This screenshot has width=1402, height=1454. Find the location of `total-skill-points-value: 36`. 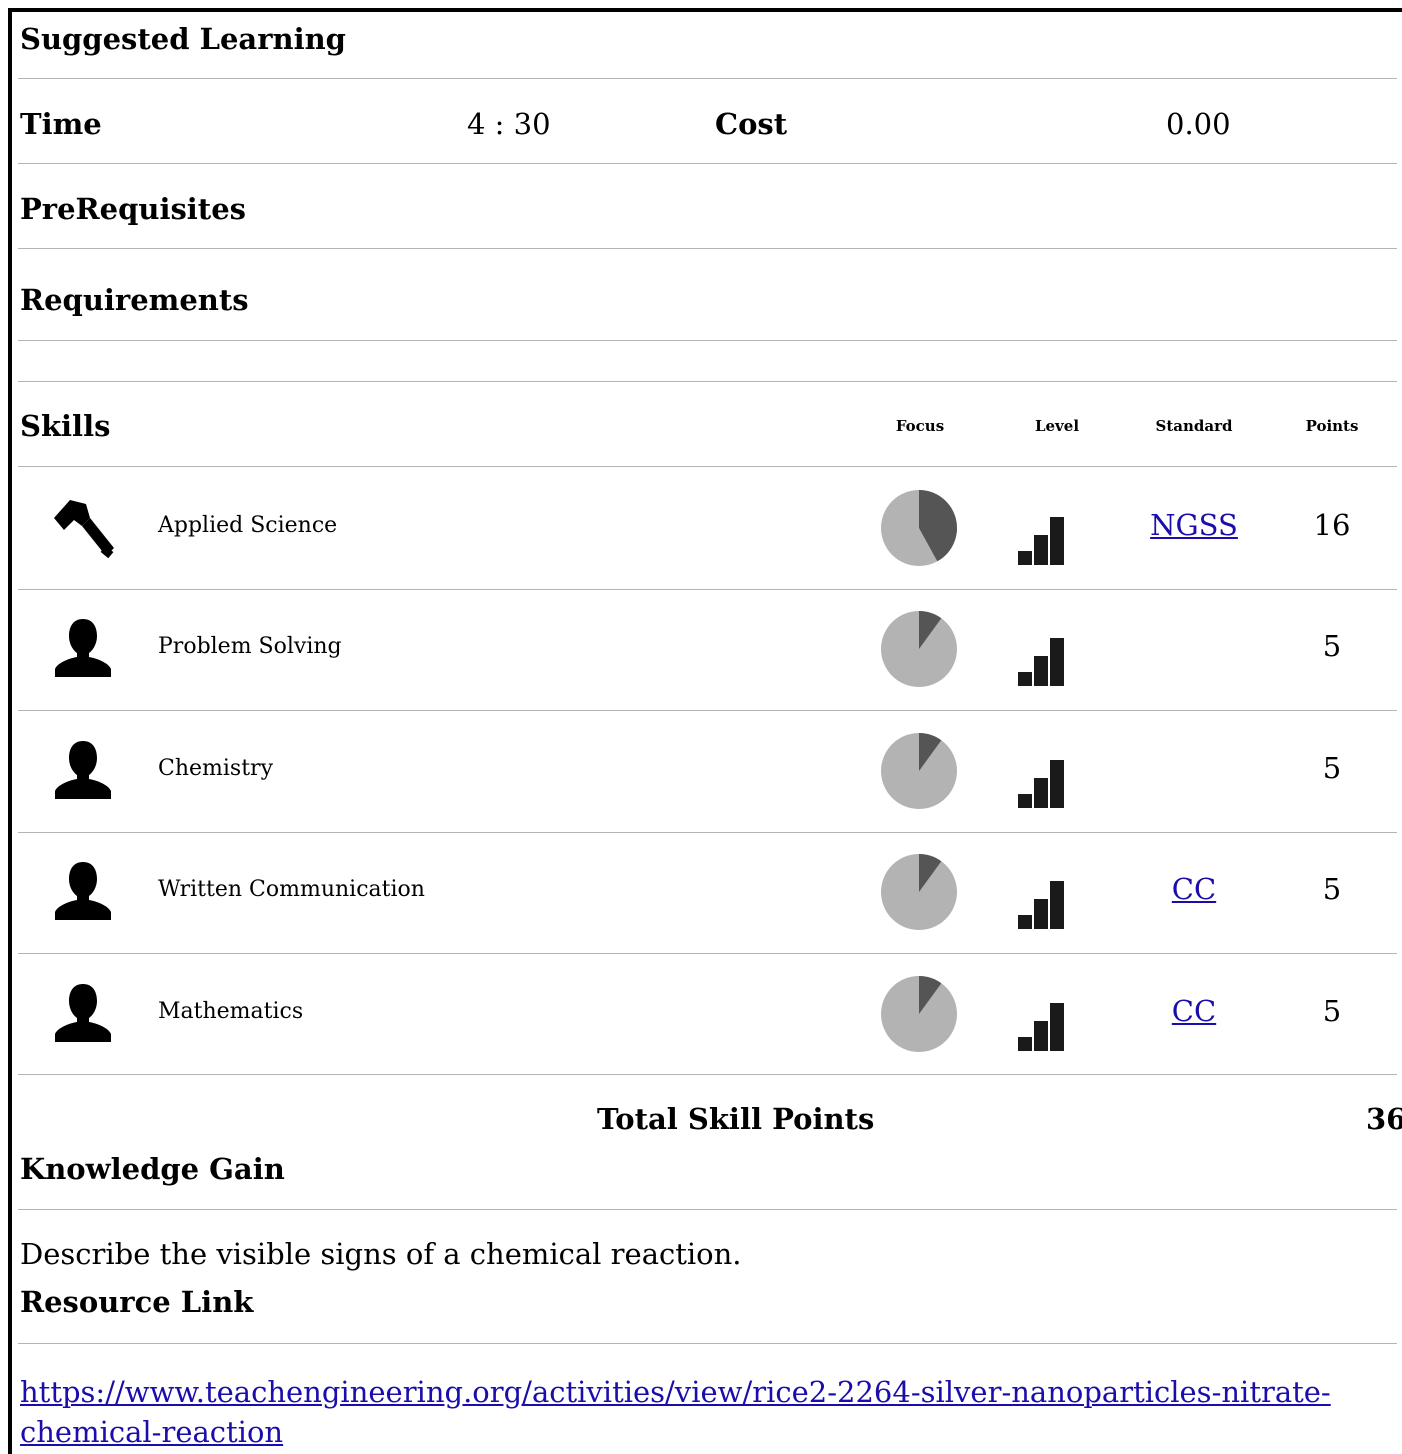

total-skill-points-value: 36 is located at coordinates (1384, 1119).